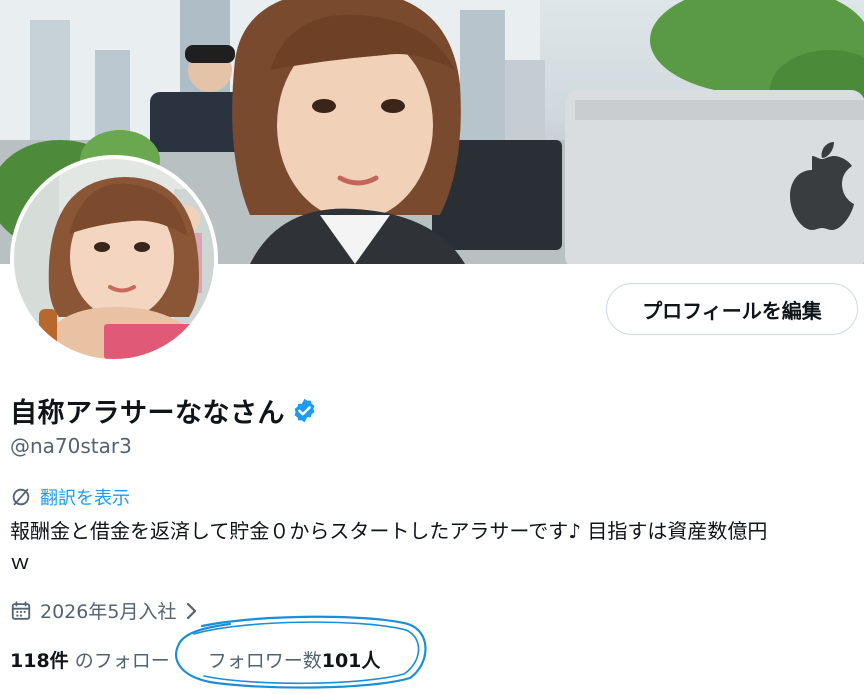  What do you see at coordinates (20, 562) in the screenshot?
I see `bio-line-2: ｗ` at bounding box center [20, 562].